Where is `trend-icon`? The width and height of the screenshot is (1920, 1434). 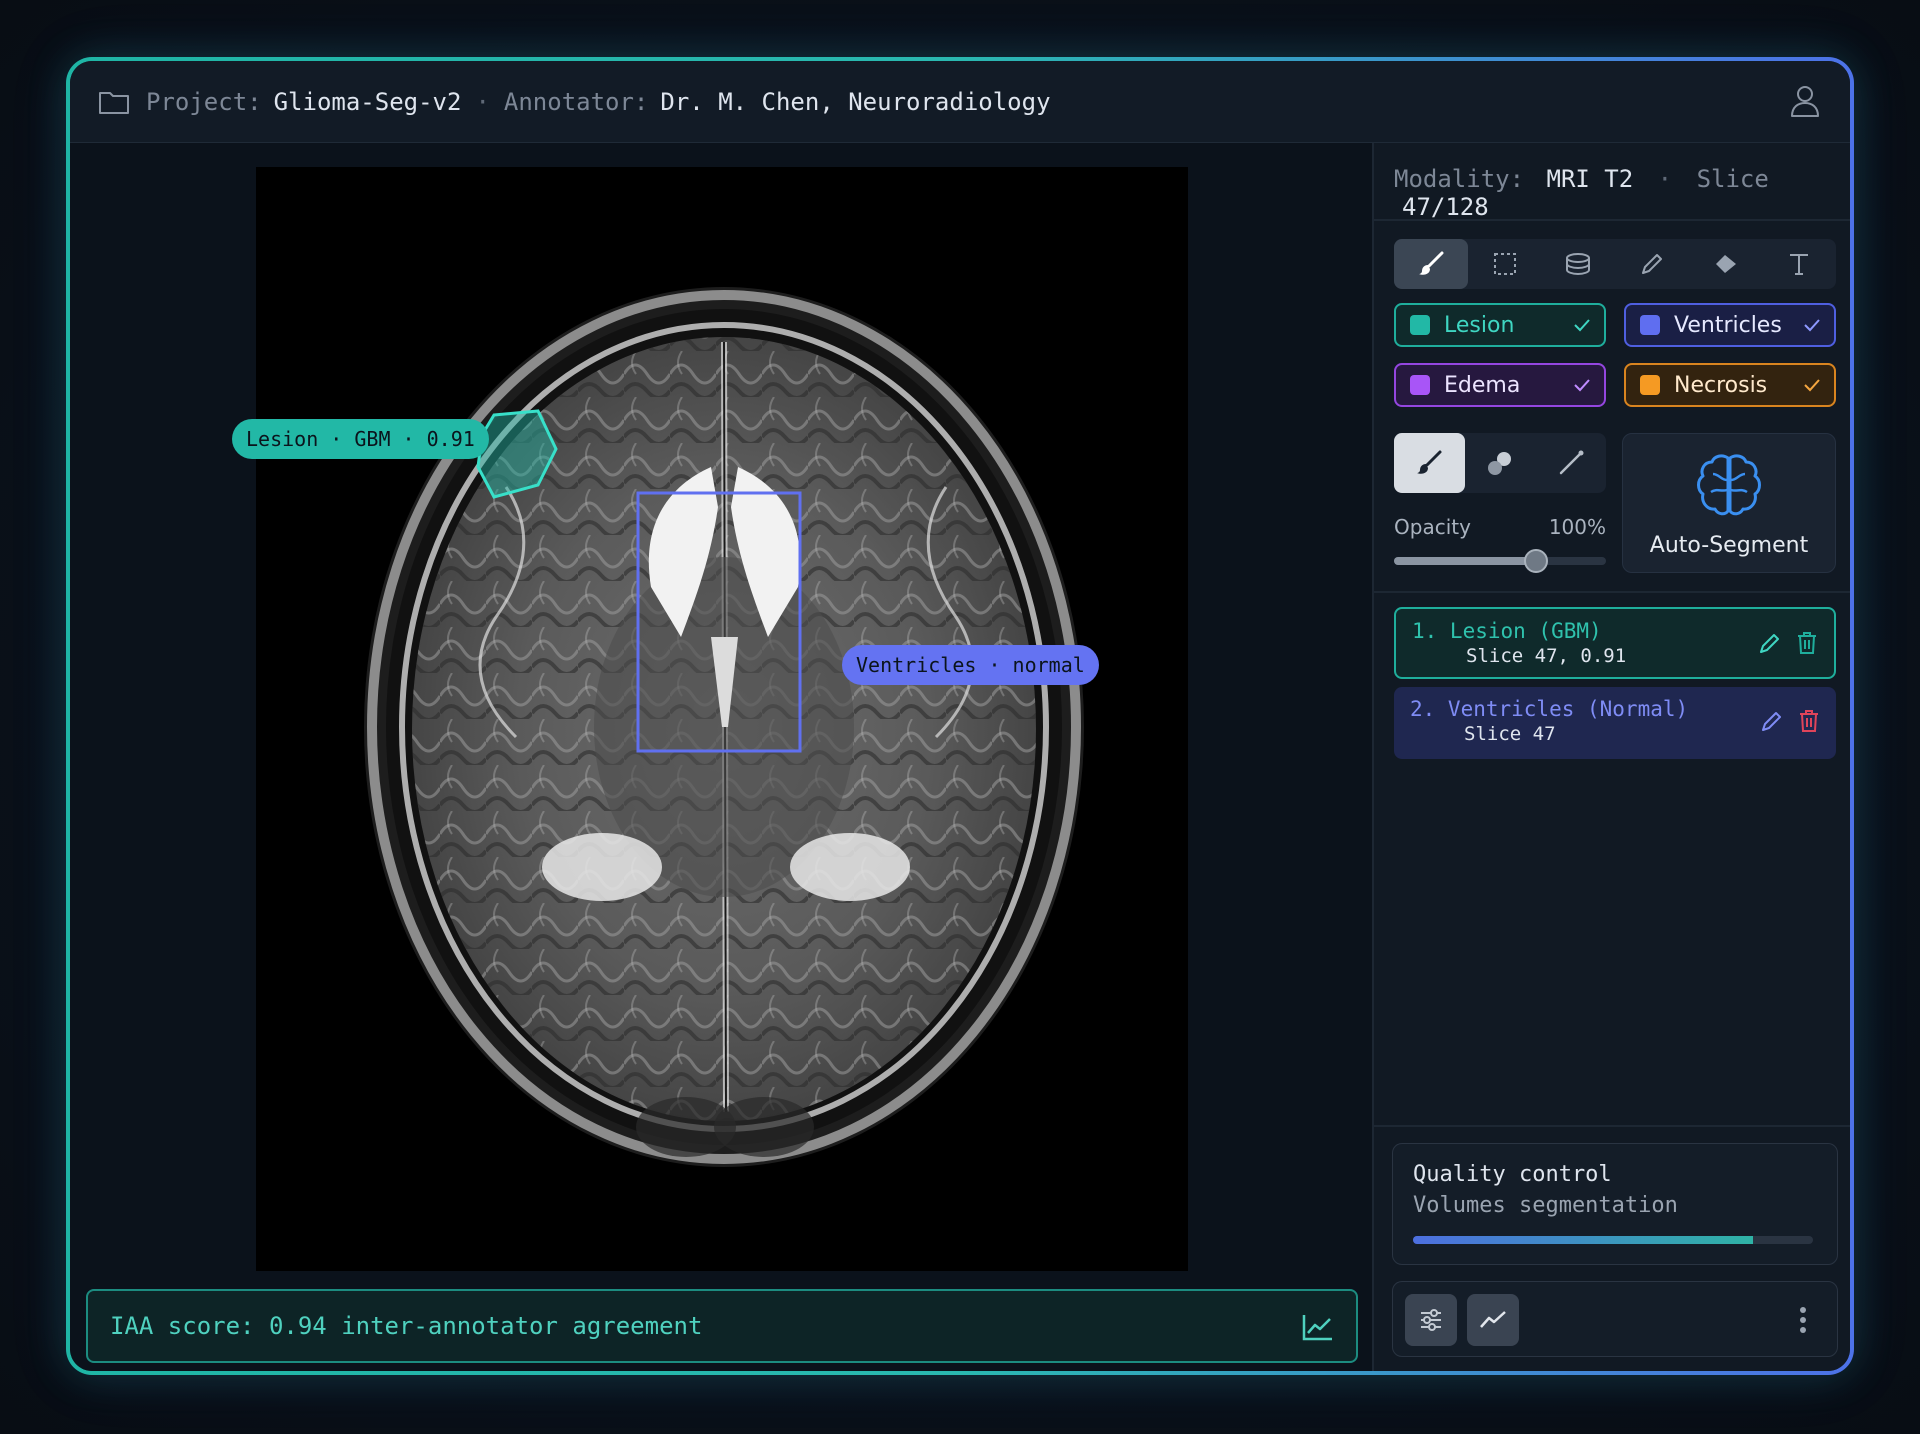 trend-icon is located at coordinates (1493, 1319).